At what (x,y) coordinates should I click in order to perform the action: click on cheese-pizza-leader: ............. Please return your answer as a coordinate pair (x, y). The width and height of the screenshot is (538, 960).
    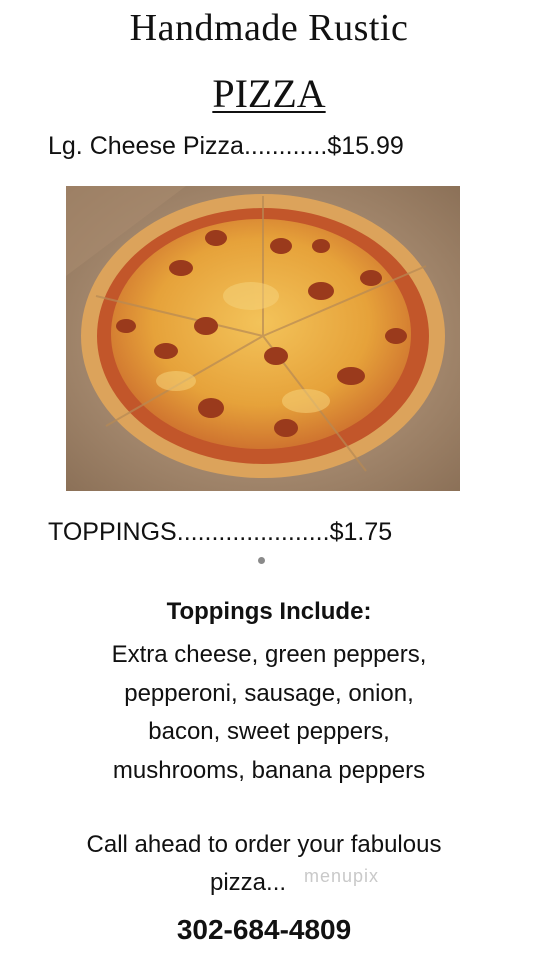
    Looking at the image, I should click on (285, 146).